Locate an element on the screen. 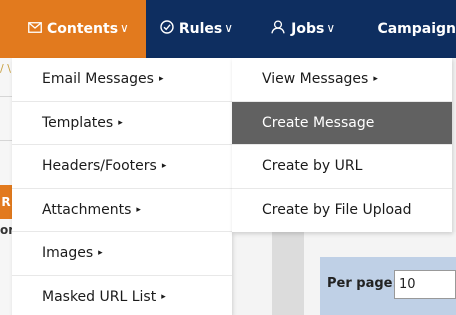  menu-item-masked-url-list: Masked URL List ▸ is located at coordinates (122, 295).